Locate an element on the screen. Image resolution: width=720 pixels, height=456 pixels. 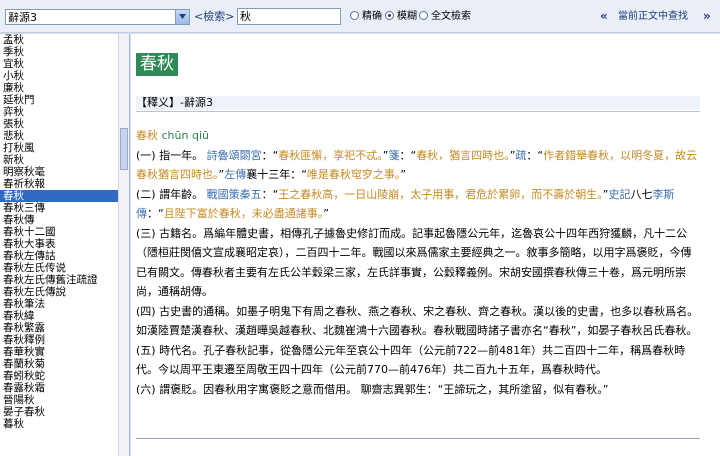
list-item: 春秋 is located at coordinates (59, 196).